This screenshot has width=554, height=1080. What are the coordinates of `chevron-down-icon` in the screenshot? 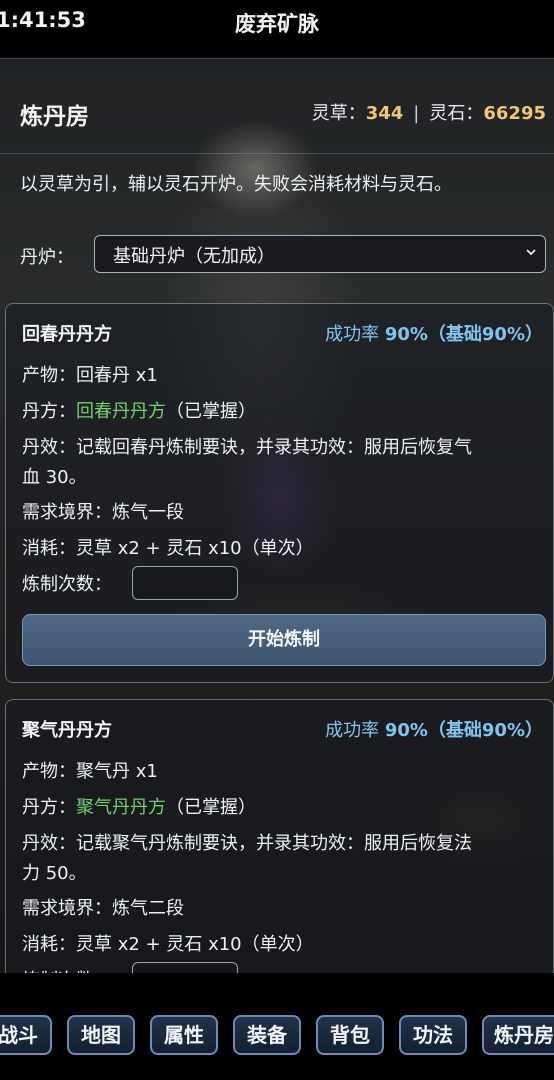 It's located at (531, 252).